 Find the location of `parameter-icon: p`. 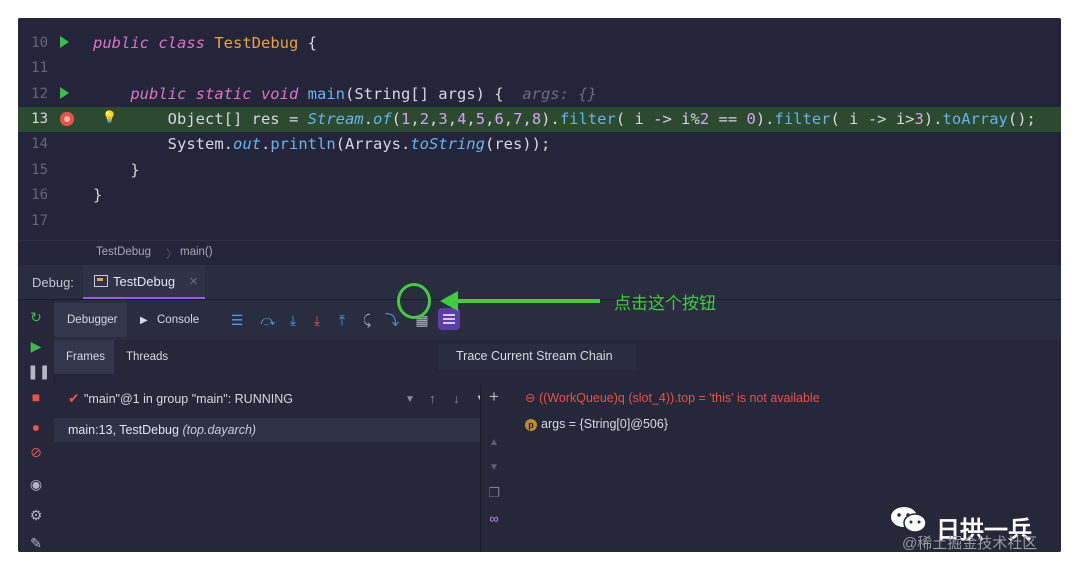

parameter-icon: p is located at coordinates (531, 424).